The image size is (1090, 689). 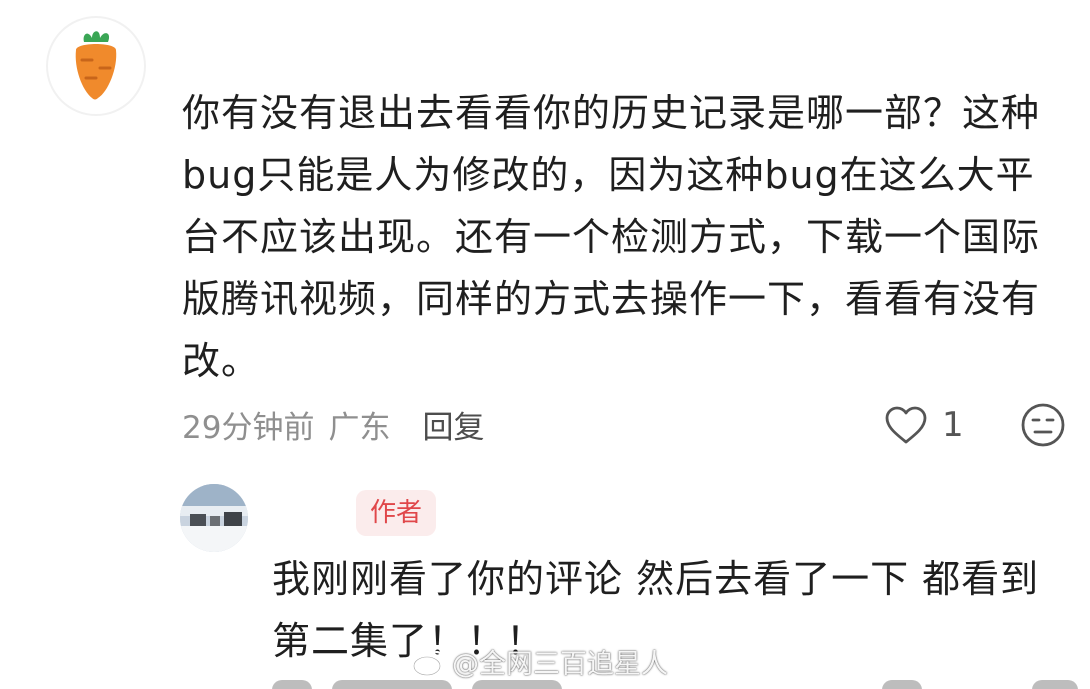 What do you see at coordinates (611, 299) in the screenshot?
I see `comment-line: 版腾讯视频，同样的方式去操作一下，看看有没有` at bounding box center [611, 299].